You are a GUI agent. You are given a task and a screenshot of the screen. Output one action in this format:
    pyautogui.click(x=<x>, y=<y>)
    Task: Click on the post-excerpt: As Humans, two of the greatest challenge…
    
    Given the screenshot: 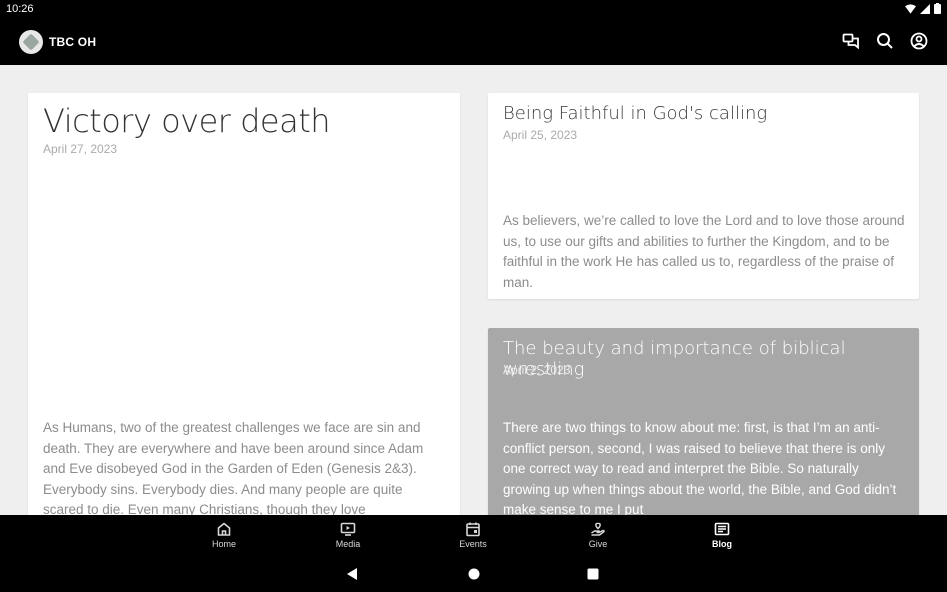 What is the action you would take?
    pyautogui.click(x=233, y=468)
    